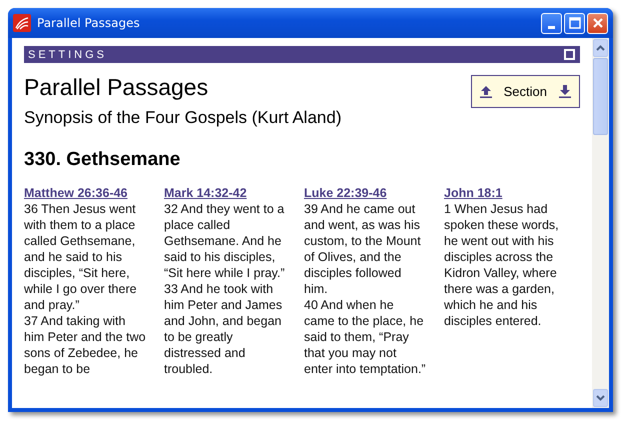 This screenshot has width=631, height=426. What do you see at coordinates (551, 27) in the screenshot?
I see `minimize-icon` at bounding box center [551, 27].